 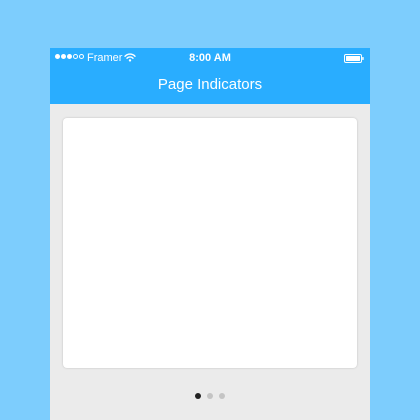 What do you see at coordinates (354, 58) in the screenshot?
I see `battery-icon` at bounding box center [354, 58].